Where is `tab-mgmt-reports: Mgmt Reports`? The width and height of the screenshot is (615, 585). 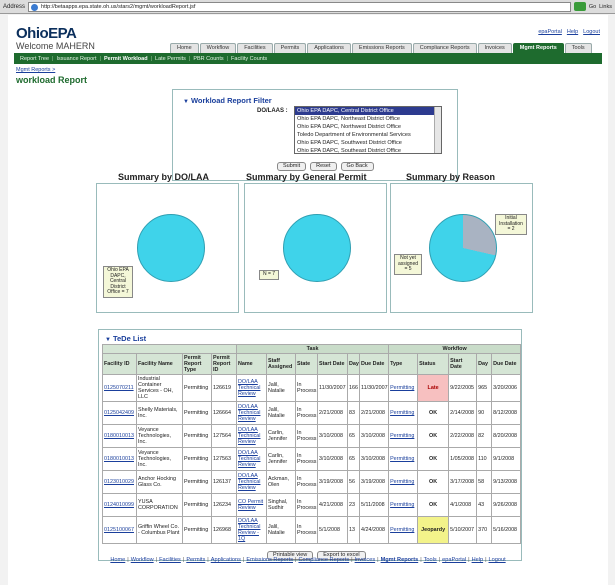
tab-mgmt-reports: Mgmt Reports is located at coordinates (538, 48).